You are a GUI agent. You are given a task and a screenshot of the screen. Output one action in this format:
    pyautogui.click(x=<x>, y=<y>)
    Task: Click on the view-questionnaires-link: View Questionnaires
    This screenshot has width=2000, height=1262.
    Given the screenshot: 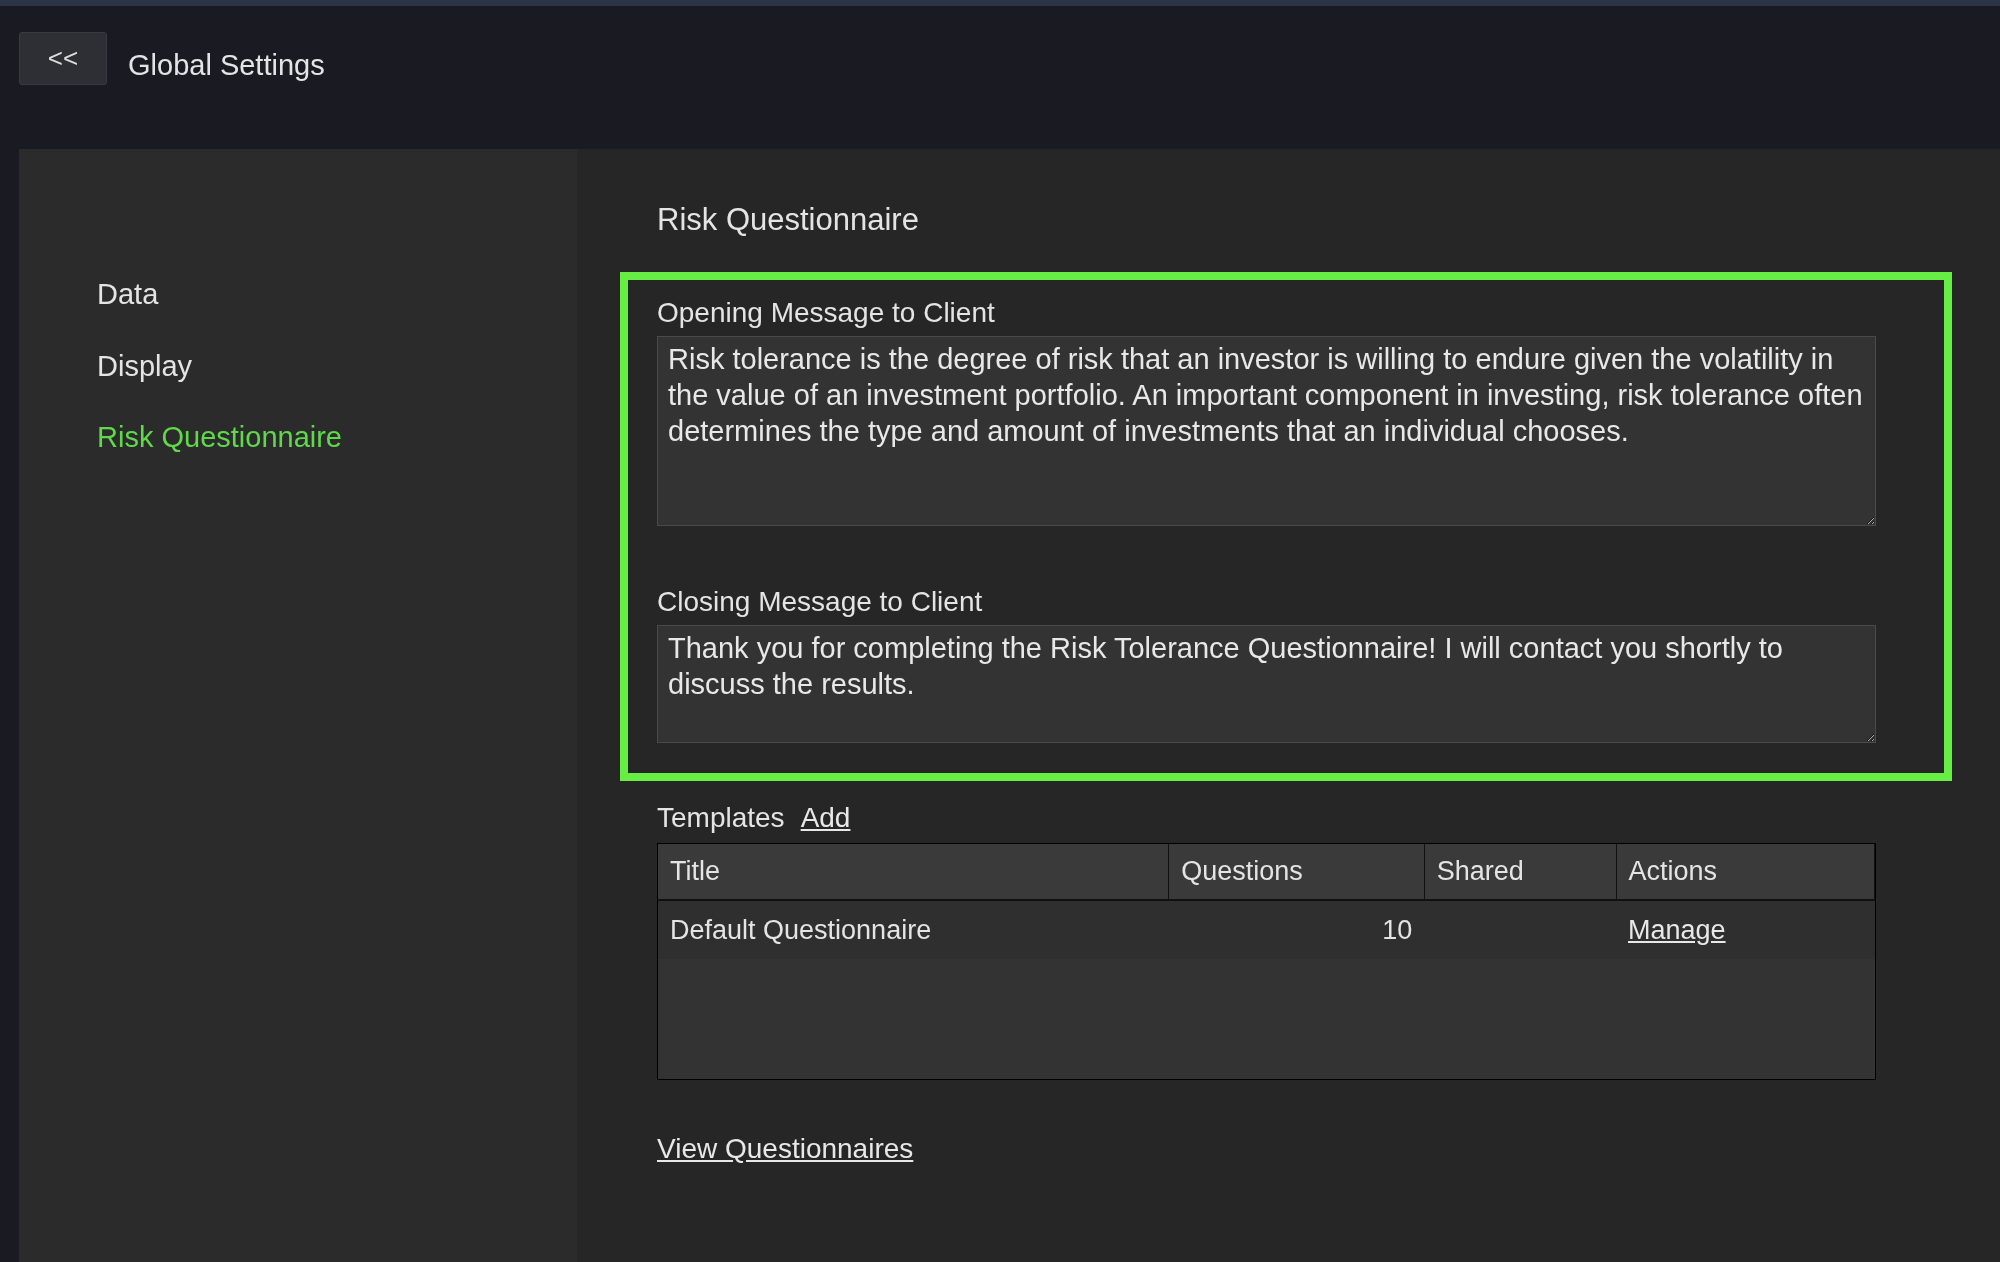 What is the action you would take?
    pyautogui.click(x=785, y=1148)
    